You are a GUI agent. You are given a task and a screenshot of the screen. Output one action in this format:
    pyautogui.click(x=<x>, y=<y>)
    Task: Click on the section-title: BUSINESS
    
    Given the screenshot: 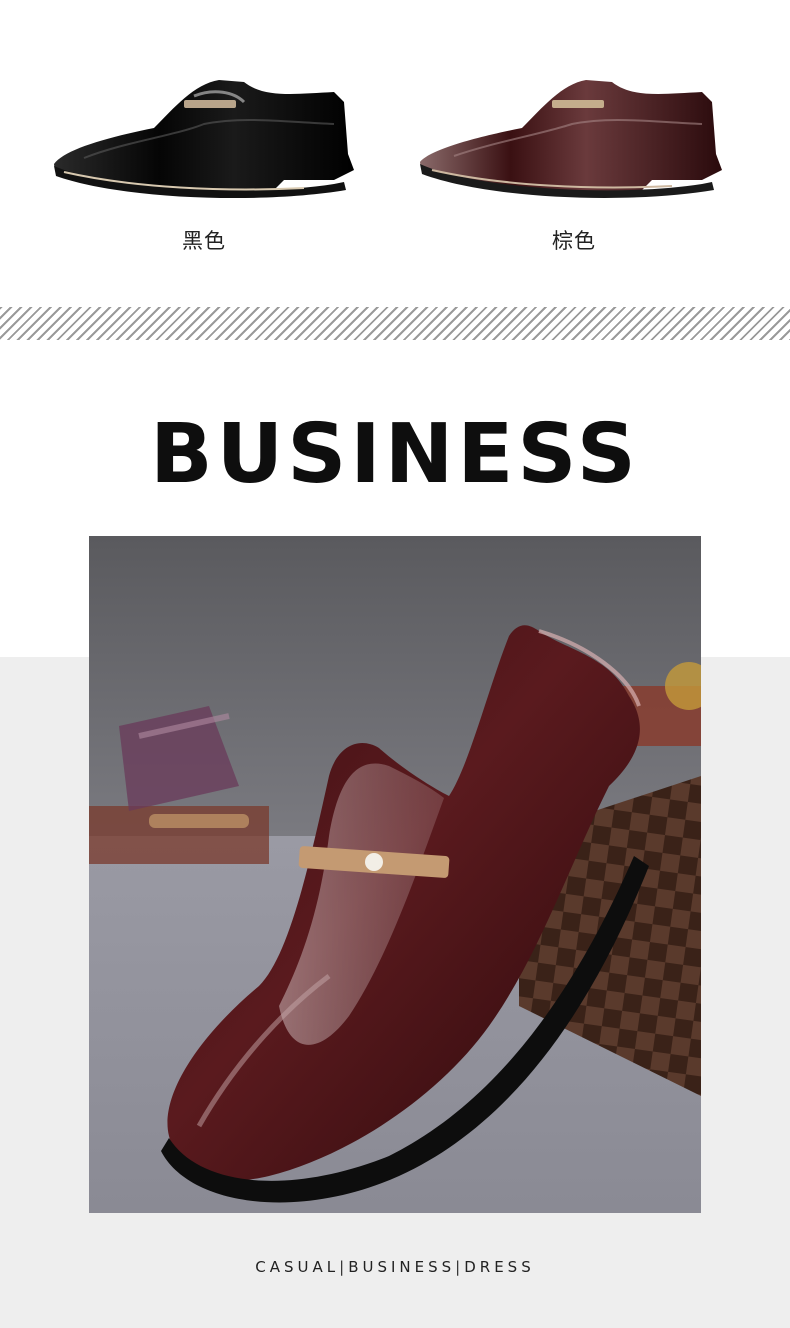 What is the action you would take?
    pyautogui.click(x=395, y=454)
    